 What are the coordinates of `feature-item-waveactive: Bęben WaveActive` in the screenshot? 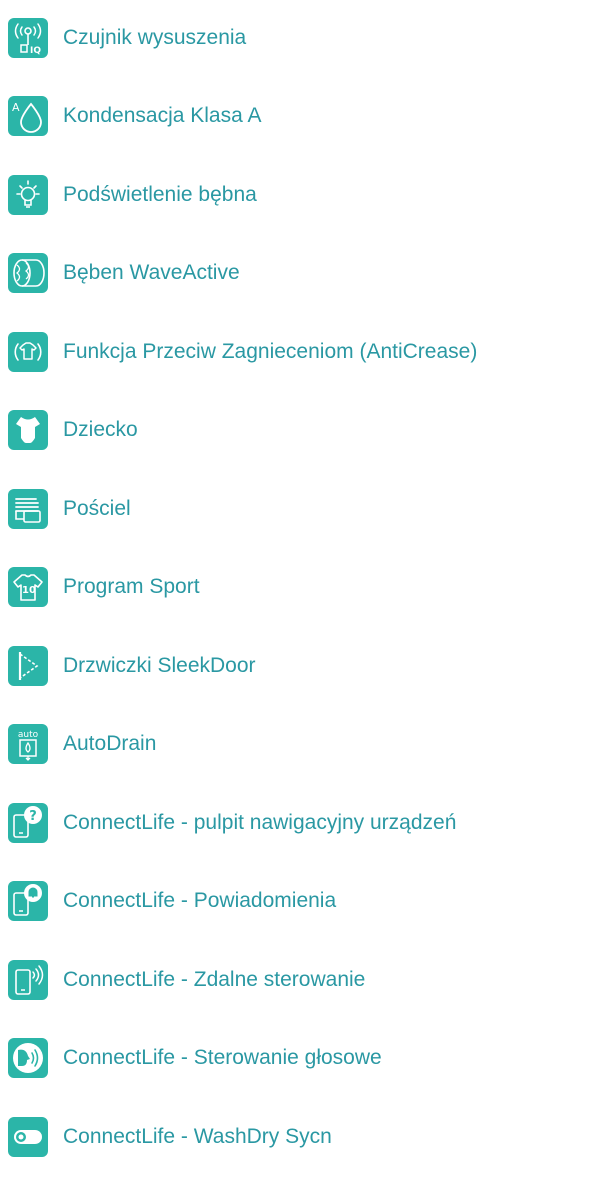 It's located at (301, 273).